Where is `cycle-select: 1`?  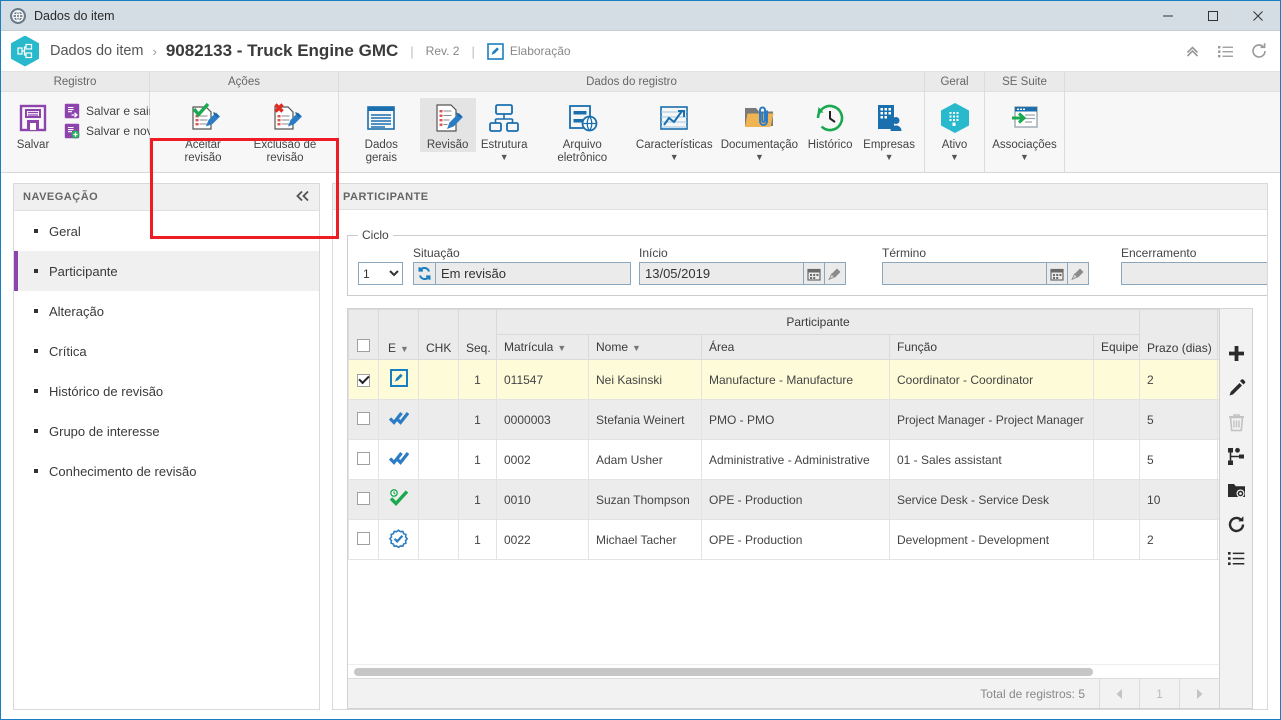
cycle-select: 1 is located at coordinates (380, 273).